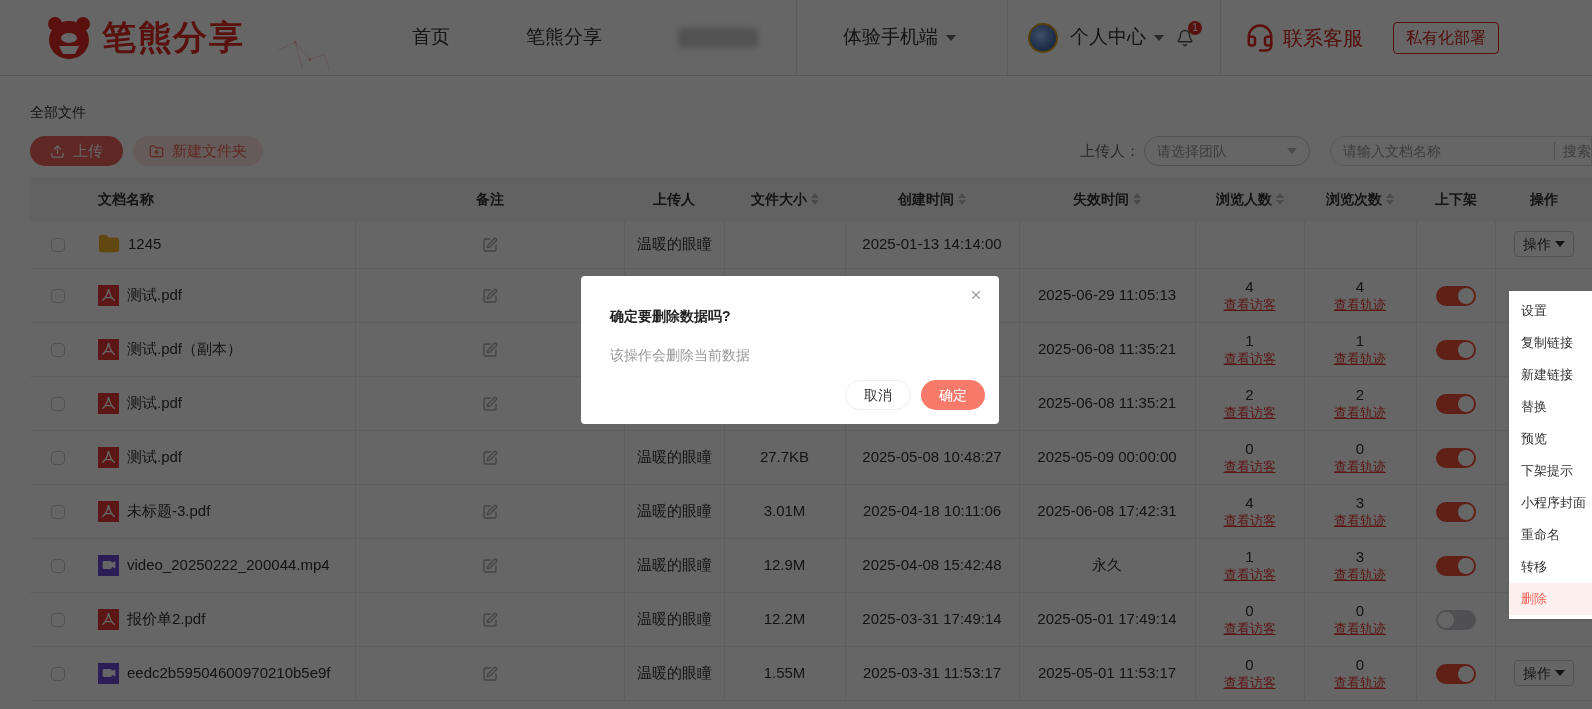  I want to click on view-count: 3, so click(1360, 556).